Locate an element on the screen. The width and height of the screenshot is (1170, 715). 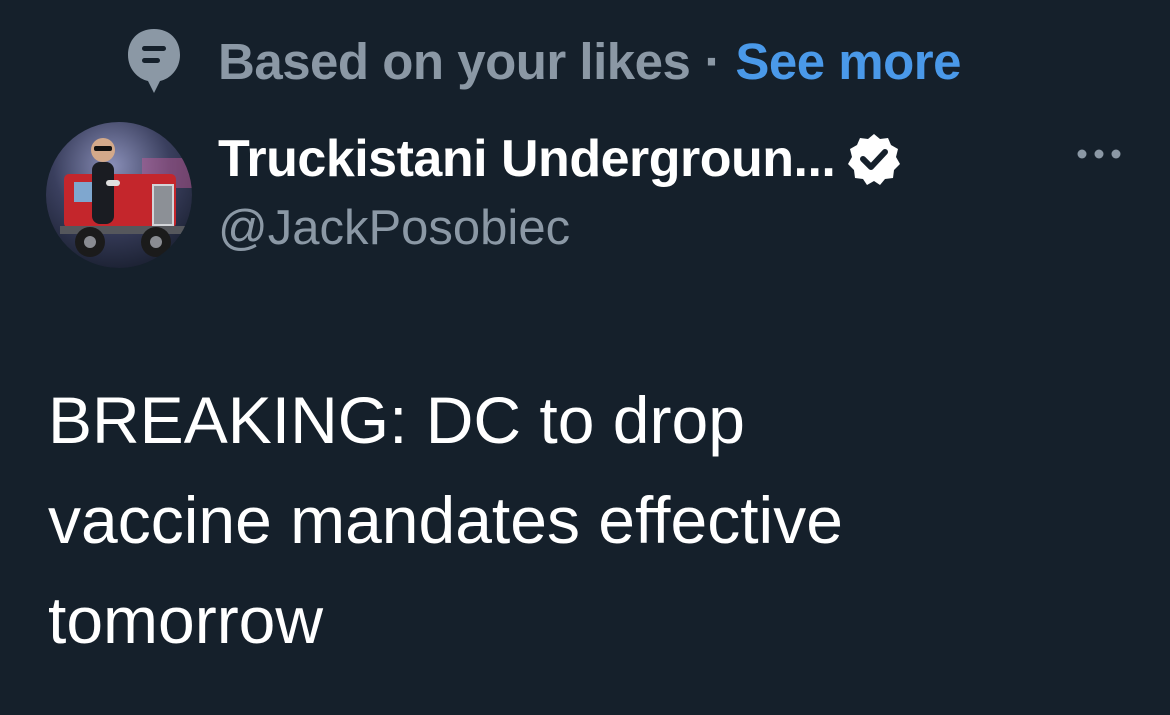
author-handle: @JackPosobiec is located at coordinates (394, 228).